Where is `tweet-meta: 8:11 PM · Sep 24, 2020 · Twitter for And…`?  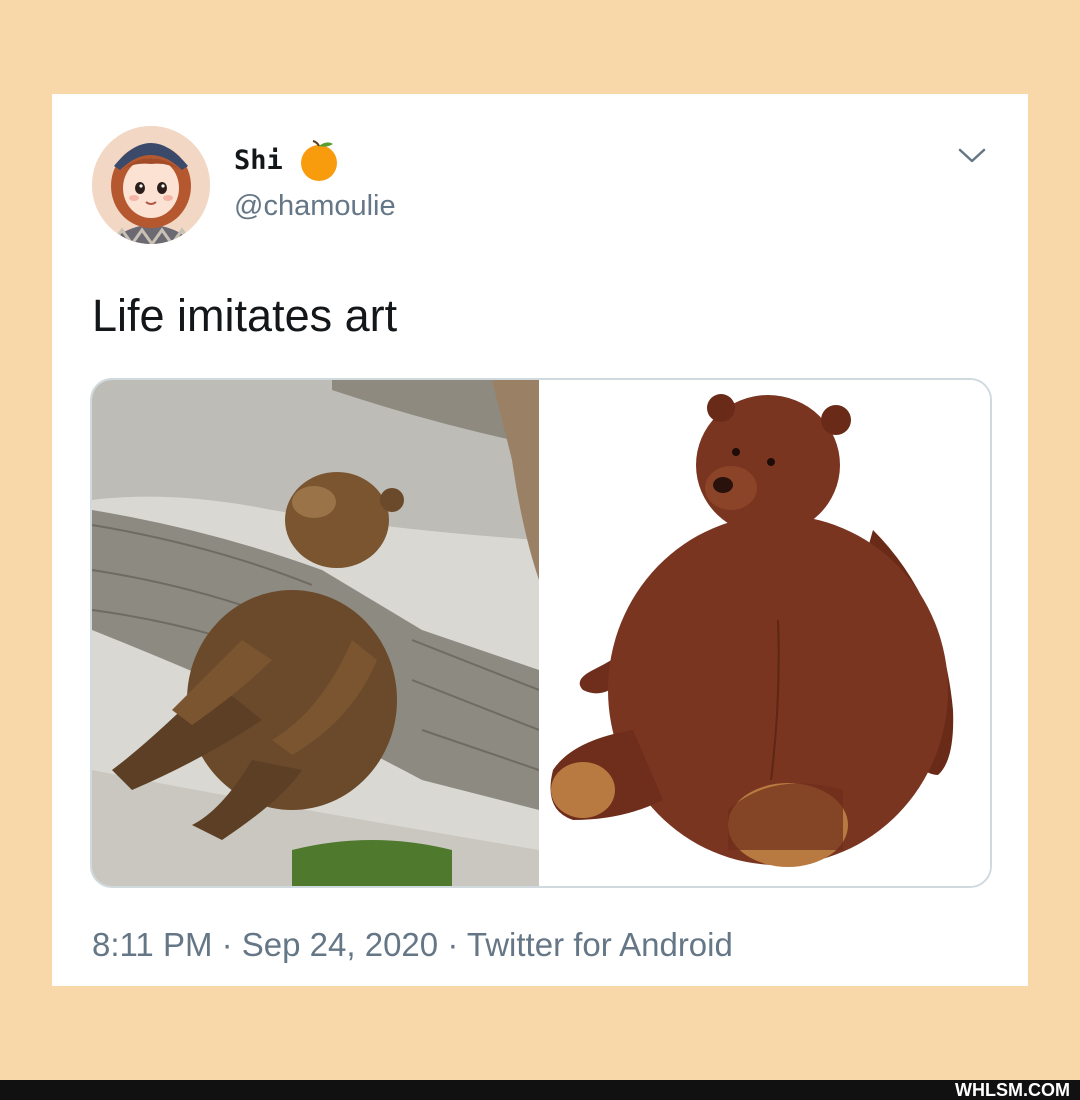
tweet-meta: 8:11 PM · Sep 24, 2020 · Twitter for And… is located at coordinates (412, 945).